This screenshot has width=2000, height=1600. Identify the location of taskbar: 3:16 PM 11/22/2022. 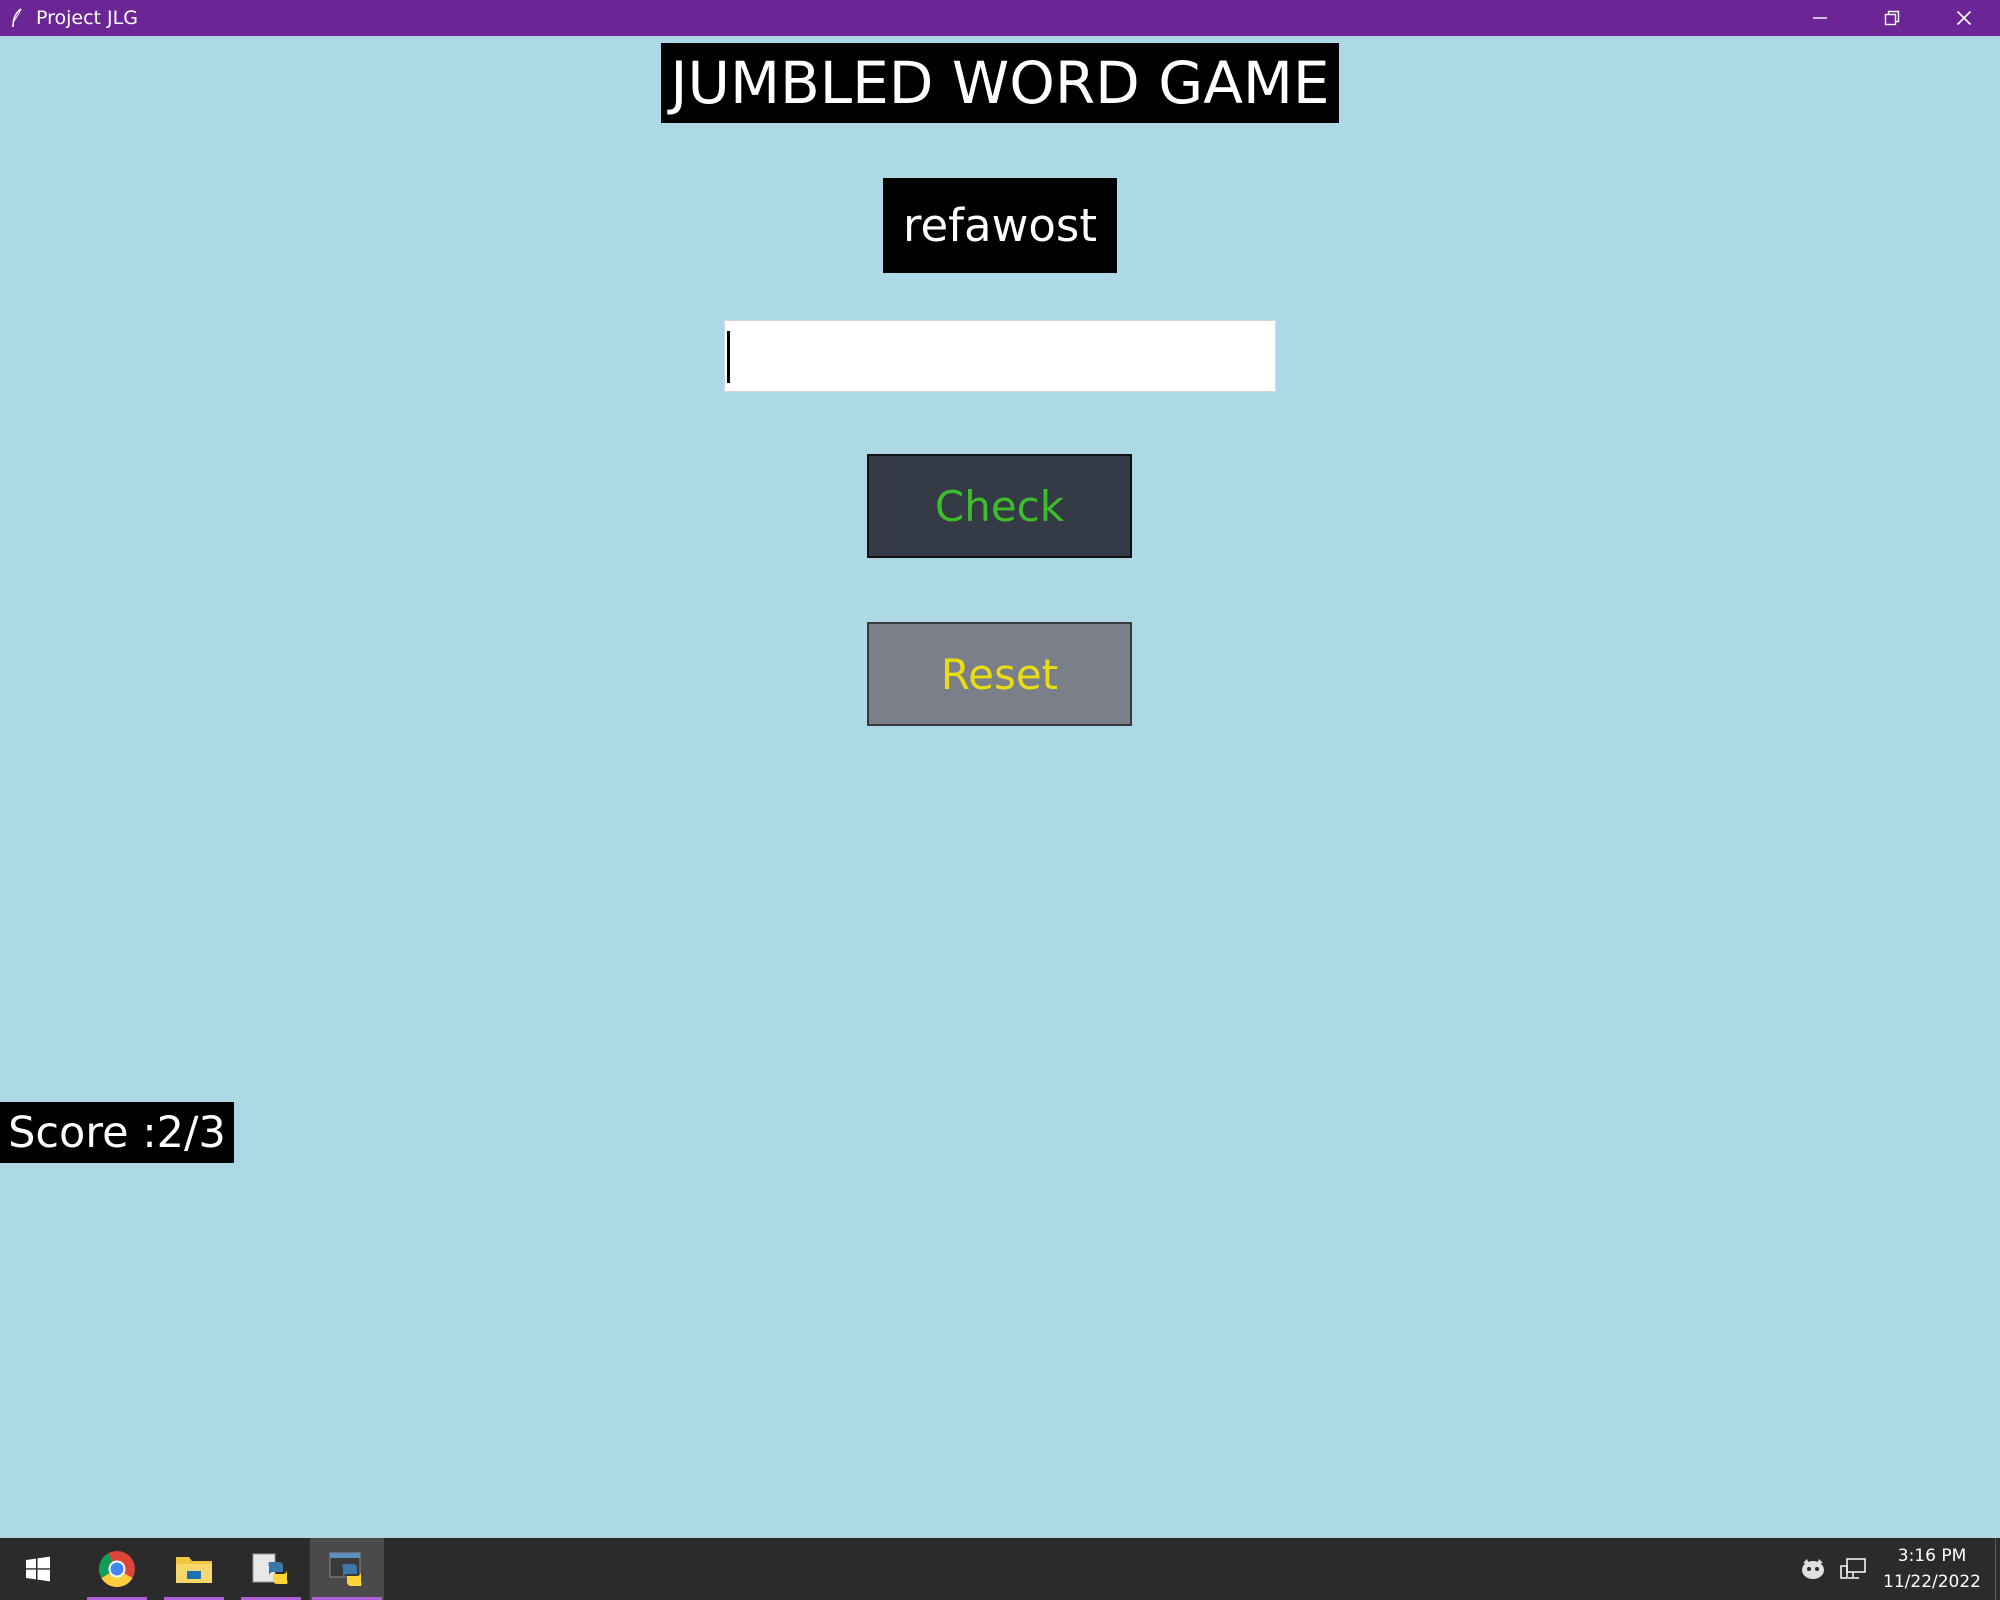
(1000, 1569).